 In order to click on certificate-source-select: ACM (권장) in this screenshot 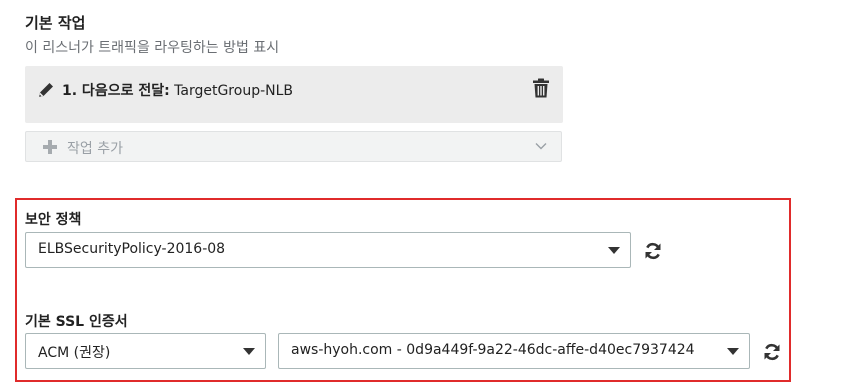, I will do `click(145, 351)`.